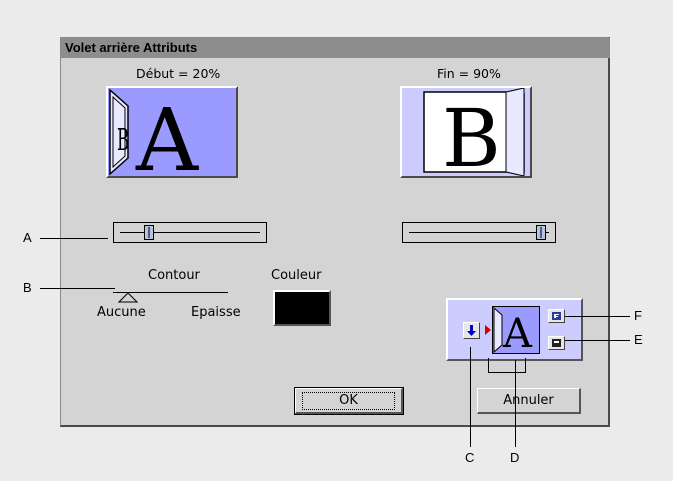  What do you see at coordinates (541, 232) in the screenshot?
I see `end-slider-thumb` at bounding box center [541, 232].